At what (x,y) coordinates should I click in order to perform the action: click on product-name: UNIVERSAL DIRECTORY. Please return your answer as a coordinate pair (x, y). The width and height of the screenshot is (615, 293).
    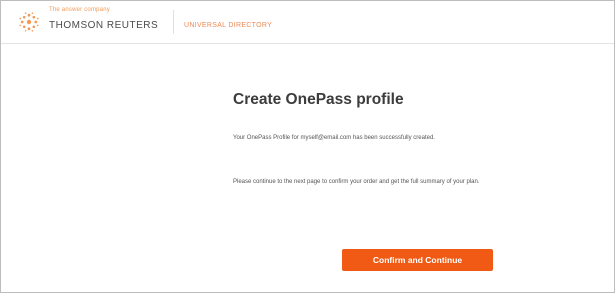
    Looking at the image, I should click on (228, 25).